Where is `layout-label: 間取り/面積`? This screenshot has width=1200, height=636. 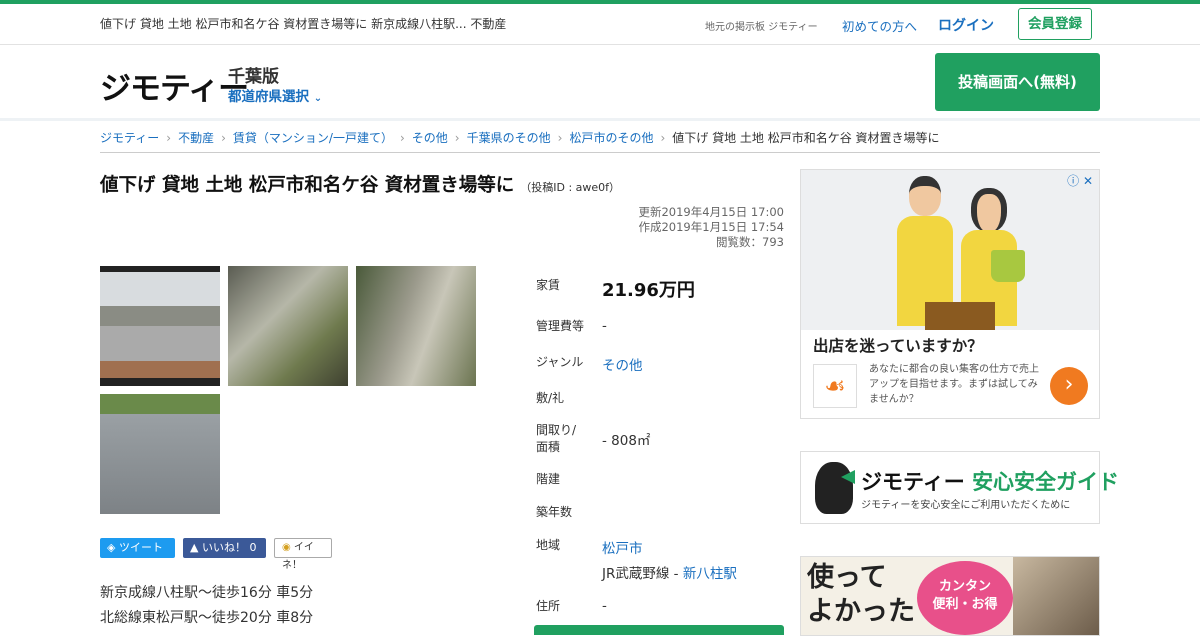 layout-label: 間取り/面積 is located at coordinates (556, 438).